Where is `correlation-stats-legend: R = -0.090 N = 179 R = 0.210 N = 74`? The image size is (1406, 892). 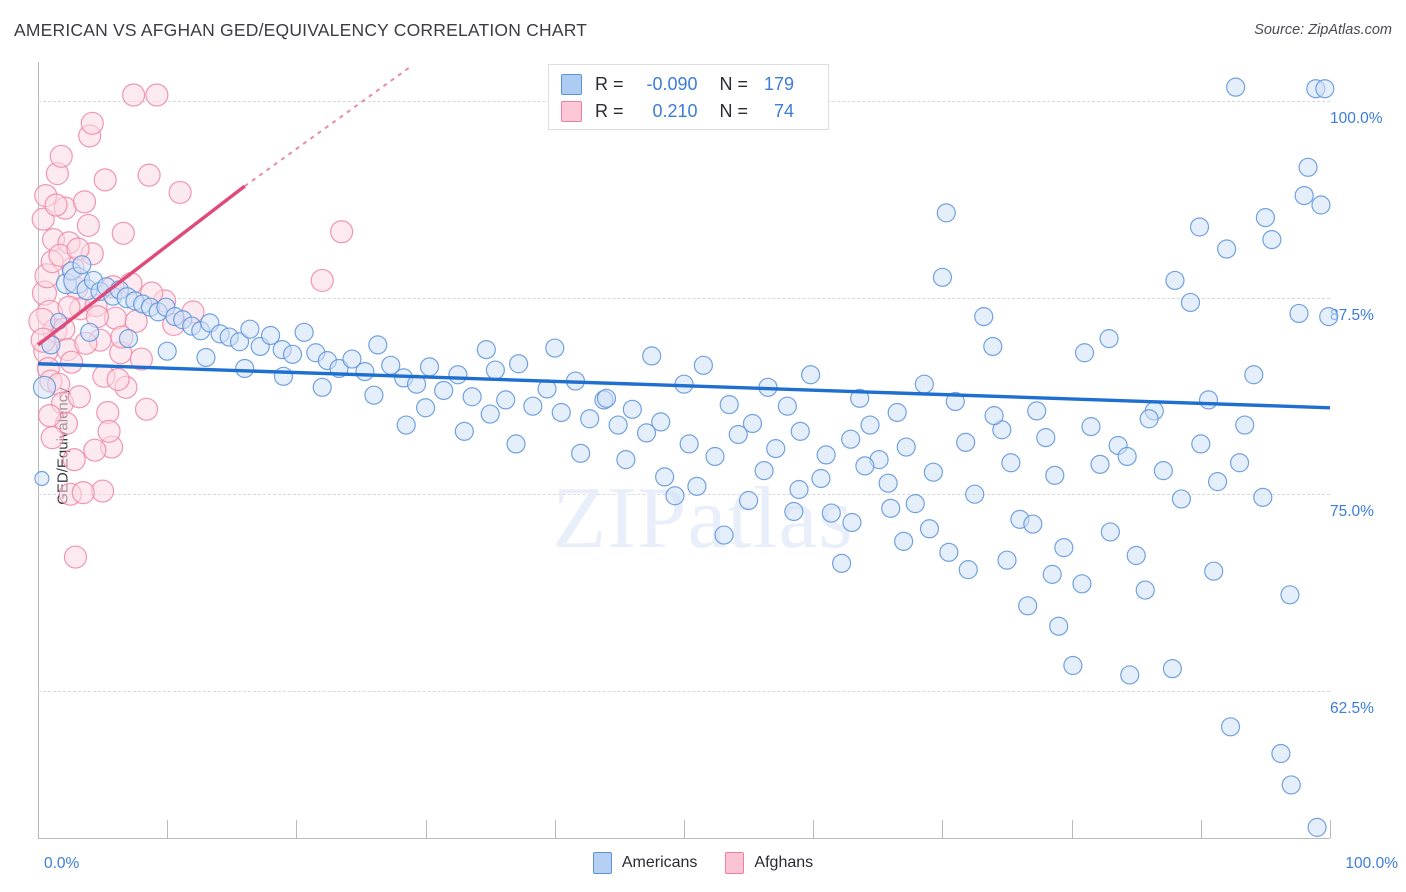
correlation-stats-legend: R = -0.090 N = 179 R = 0.210 N = 74 is located at coordinates (688, 97).